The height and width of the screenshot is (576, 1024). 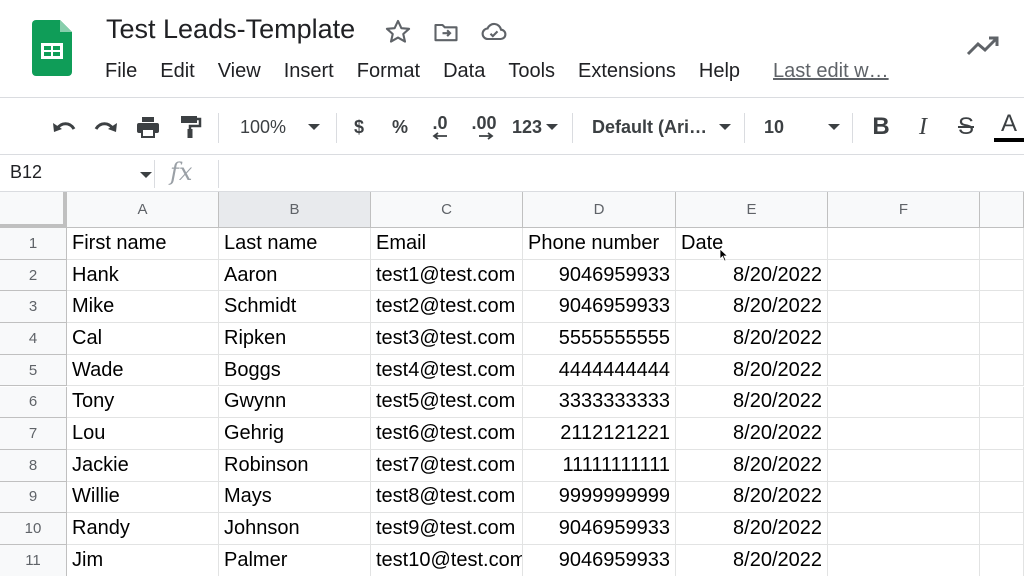 What do you see at coordinates (33, 307) in the screenshot?
I see `row-header: 3` at bounding box center [33, 307].